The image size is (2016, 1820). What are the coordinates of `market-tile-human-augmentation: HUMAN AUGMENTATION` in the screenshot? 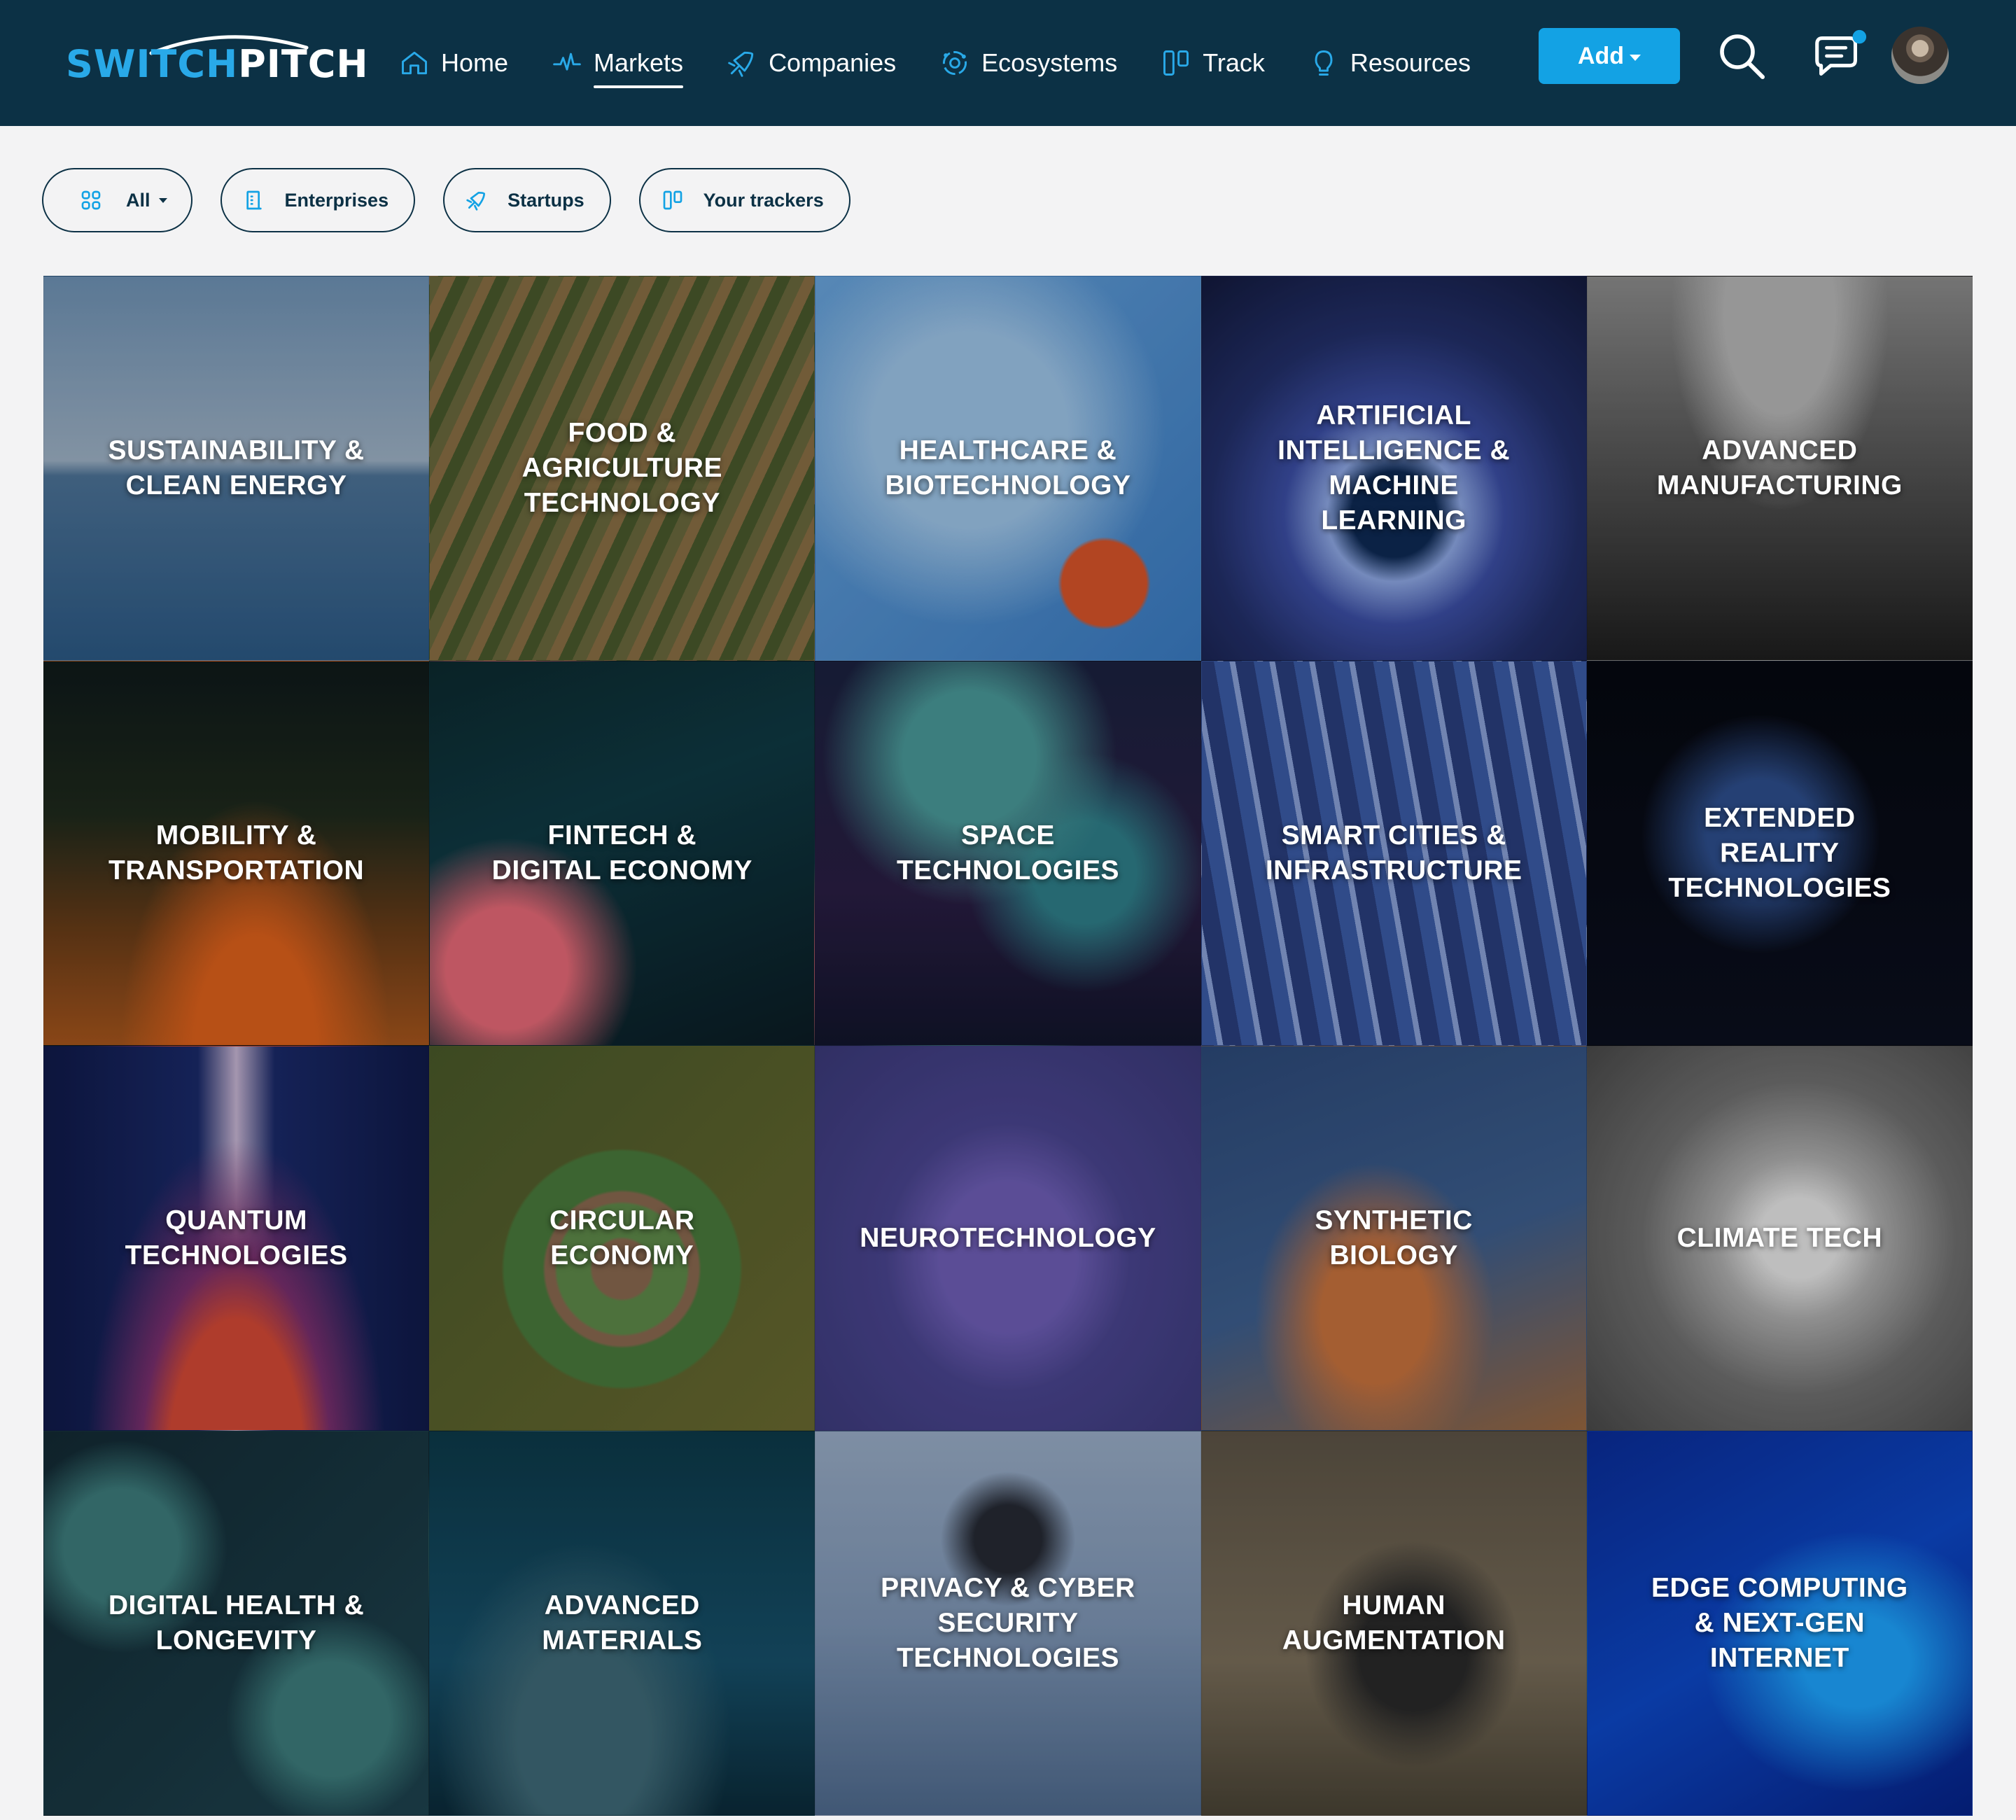 It's located at (1393, 1623).